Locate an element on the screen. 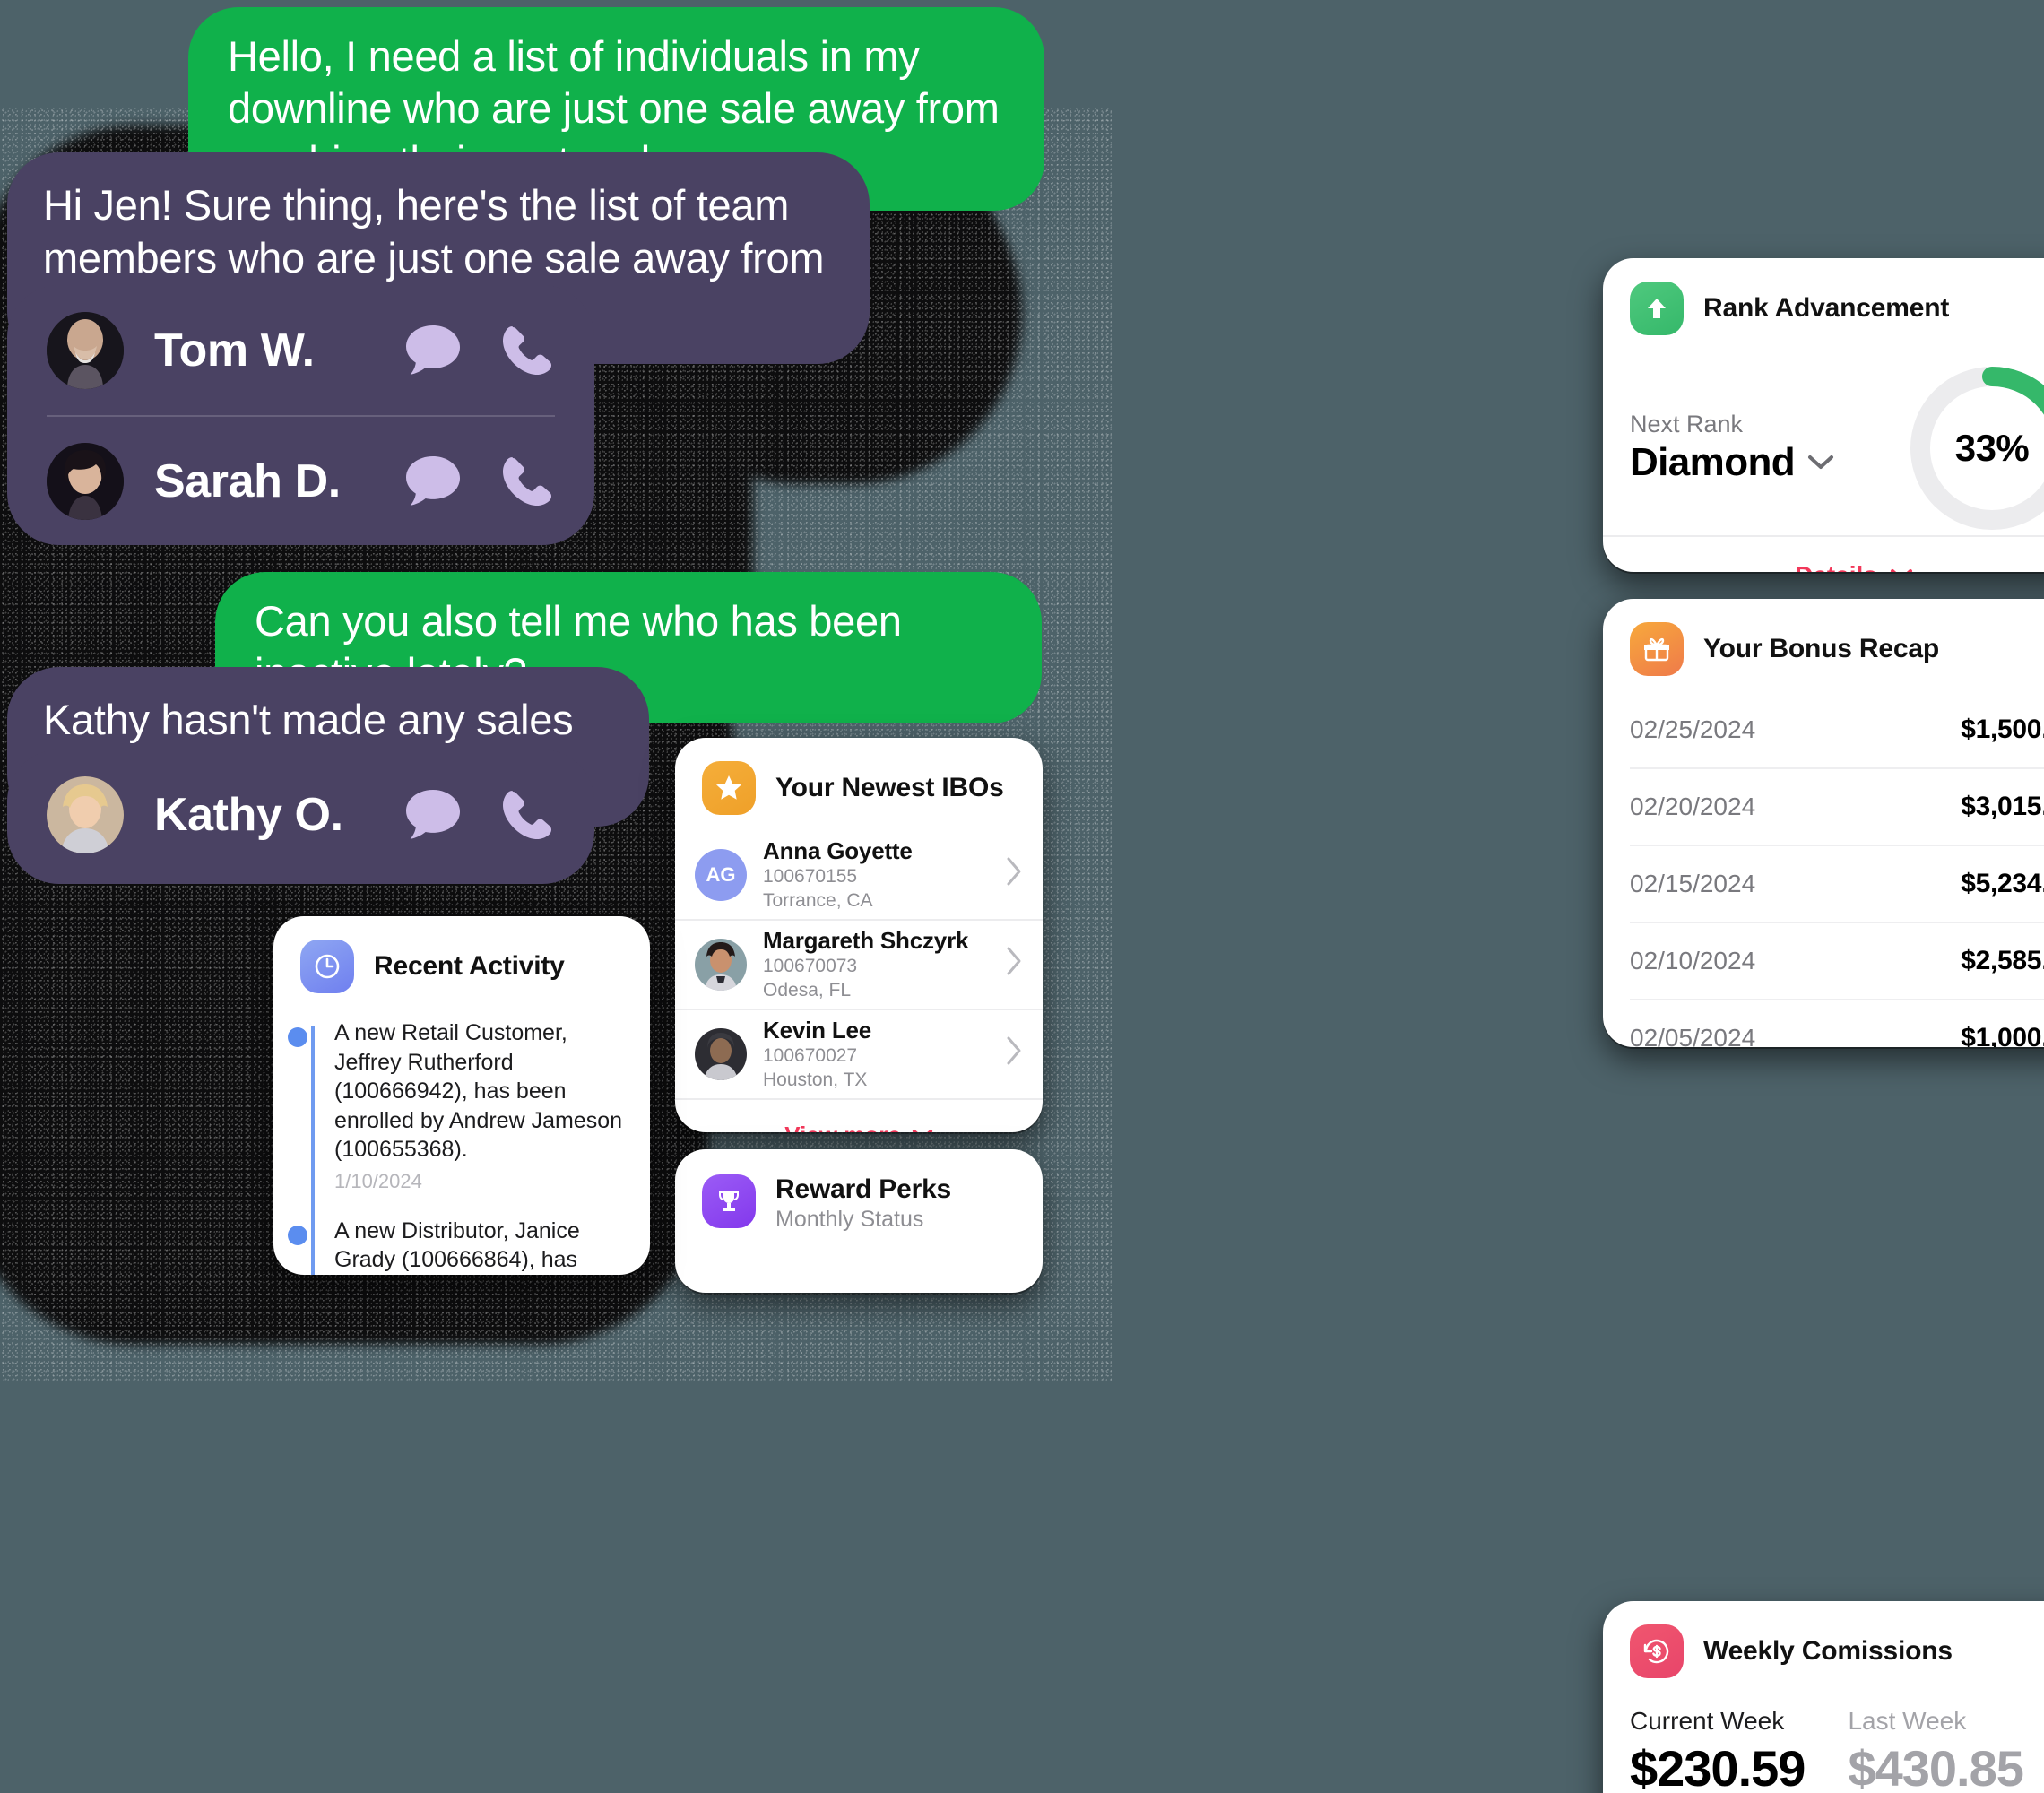 The image size is (2044, 1793). bonus-amount: $3,015.90 is located at coordinates (2003, 806).